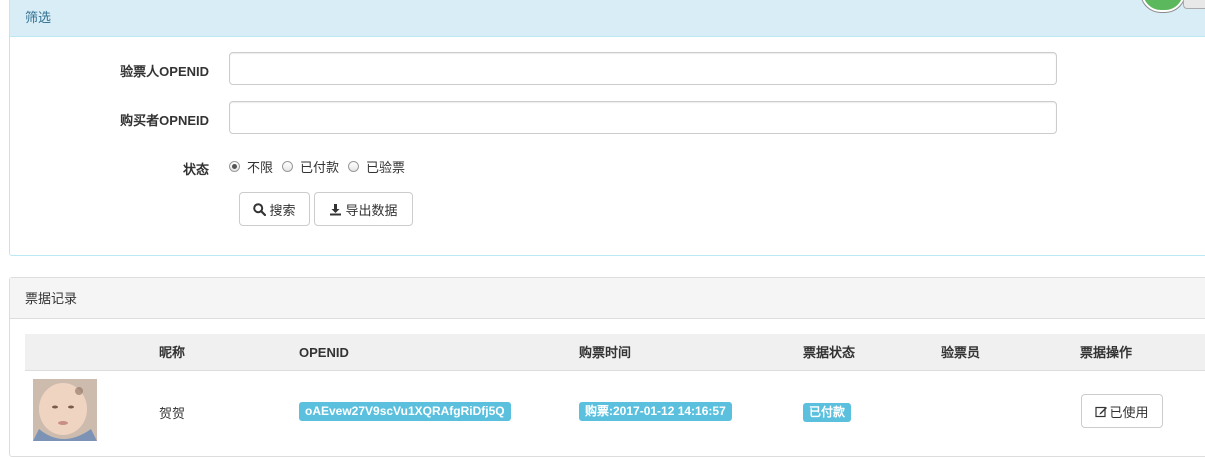 The image size is (1205, 457). What do you see at coordinates (164, 120) in the screenshot?
I see `buyer-openid-label: 购买者OPNEID` at bounding box center [164, 120].